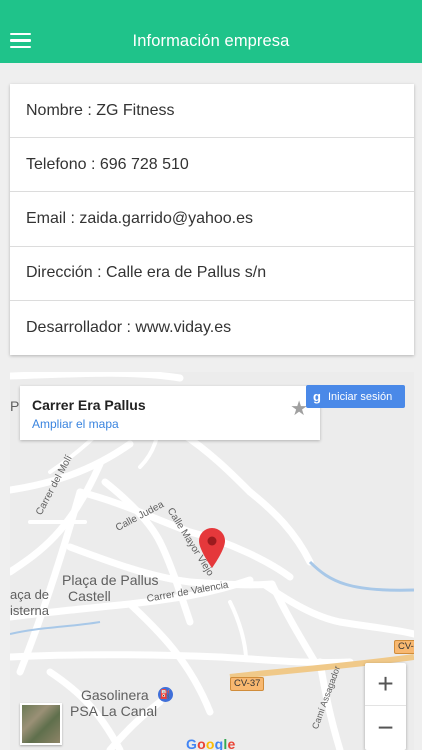 Image resolution: width=422 pixels, height=750 pixels. Describe the element at coordinates (165, 694) in the screenshot. I see `gas-station-icon: ⛽` at that location.